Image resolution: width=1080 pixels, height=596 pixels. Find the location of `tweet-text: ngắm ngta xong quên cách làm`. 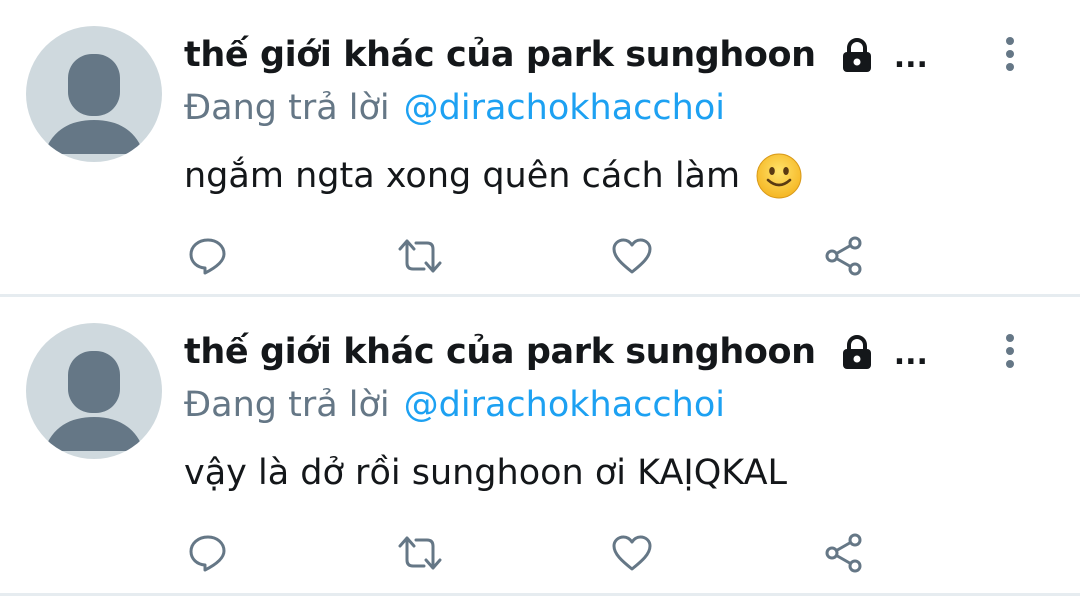

tweet-text: ngắm ngta xong quên cách làm is located at coordinates (462, 176).